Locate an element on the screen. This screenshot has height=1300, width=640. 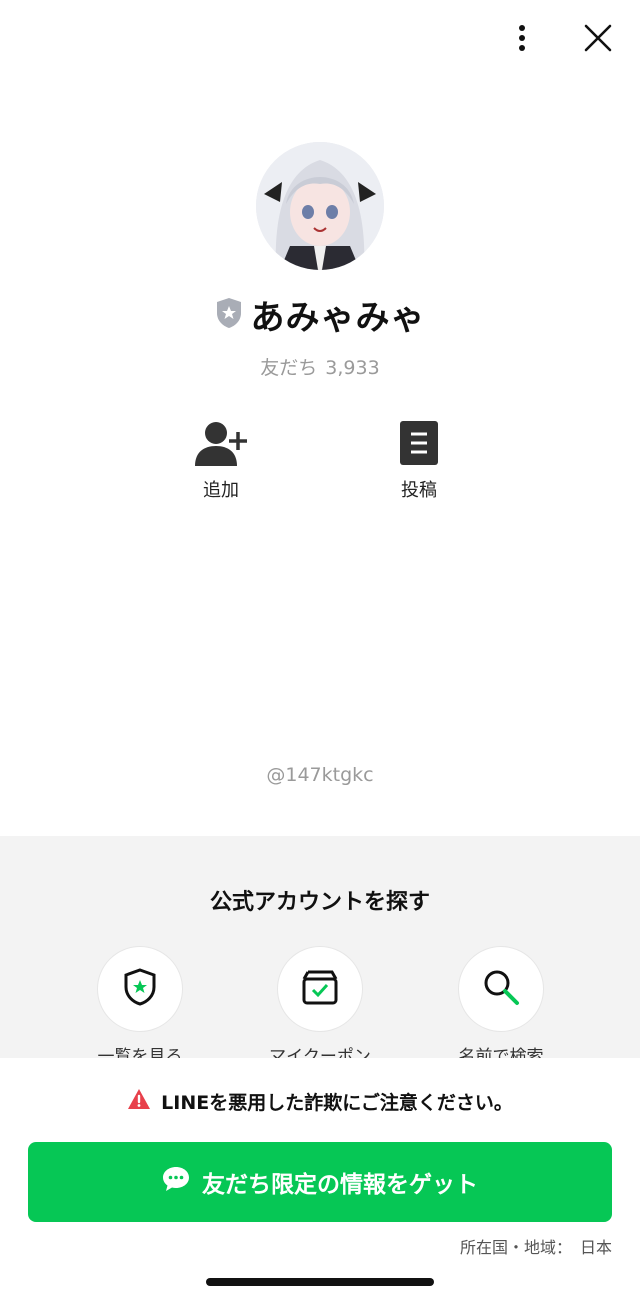
warning-icon is located at coordinates (139, 1101).